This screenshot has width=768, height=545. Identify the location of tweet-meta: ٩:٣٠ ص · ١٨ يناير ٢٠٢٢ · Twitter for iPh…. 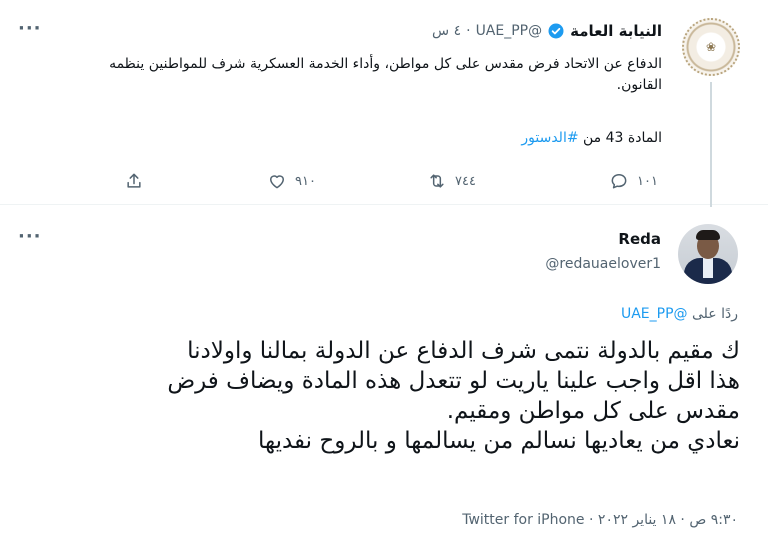
(600, 520).